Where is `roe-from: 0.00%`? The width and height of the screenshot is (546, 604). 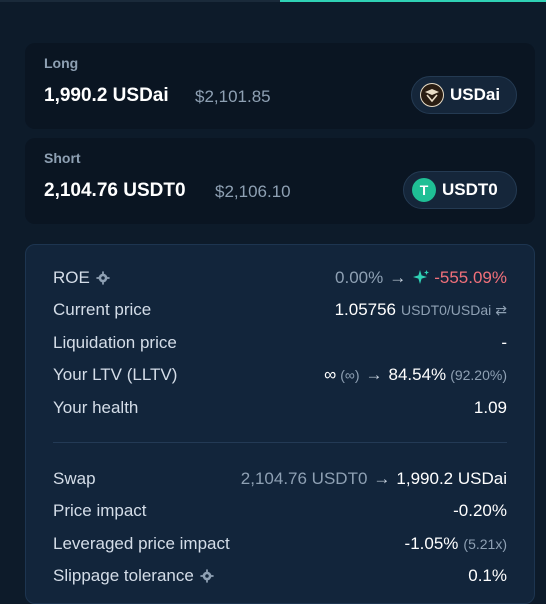
roe-from: 0.00% is located at coordinates (359, 277).